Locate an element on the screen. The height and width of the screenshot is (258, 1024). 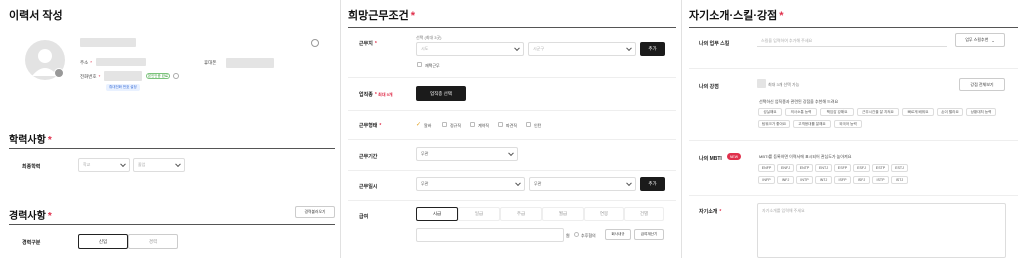
name-redacted is located at coordinates (108, 42).